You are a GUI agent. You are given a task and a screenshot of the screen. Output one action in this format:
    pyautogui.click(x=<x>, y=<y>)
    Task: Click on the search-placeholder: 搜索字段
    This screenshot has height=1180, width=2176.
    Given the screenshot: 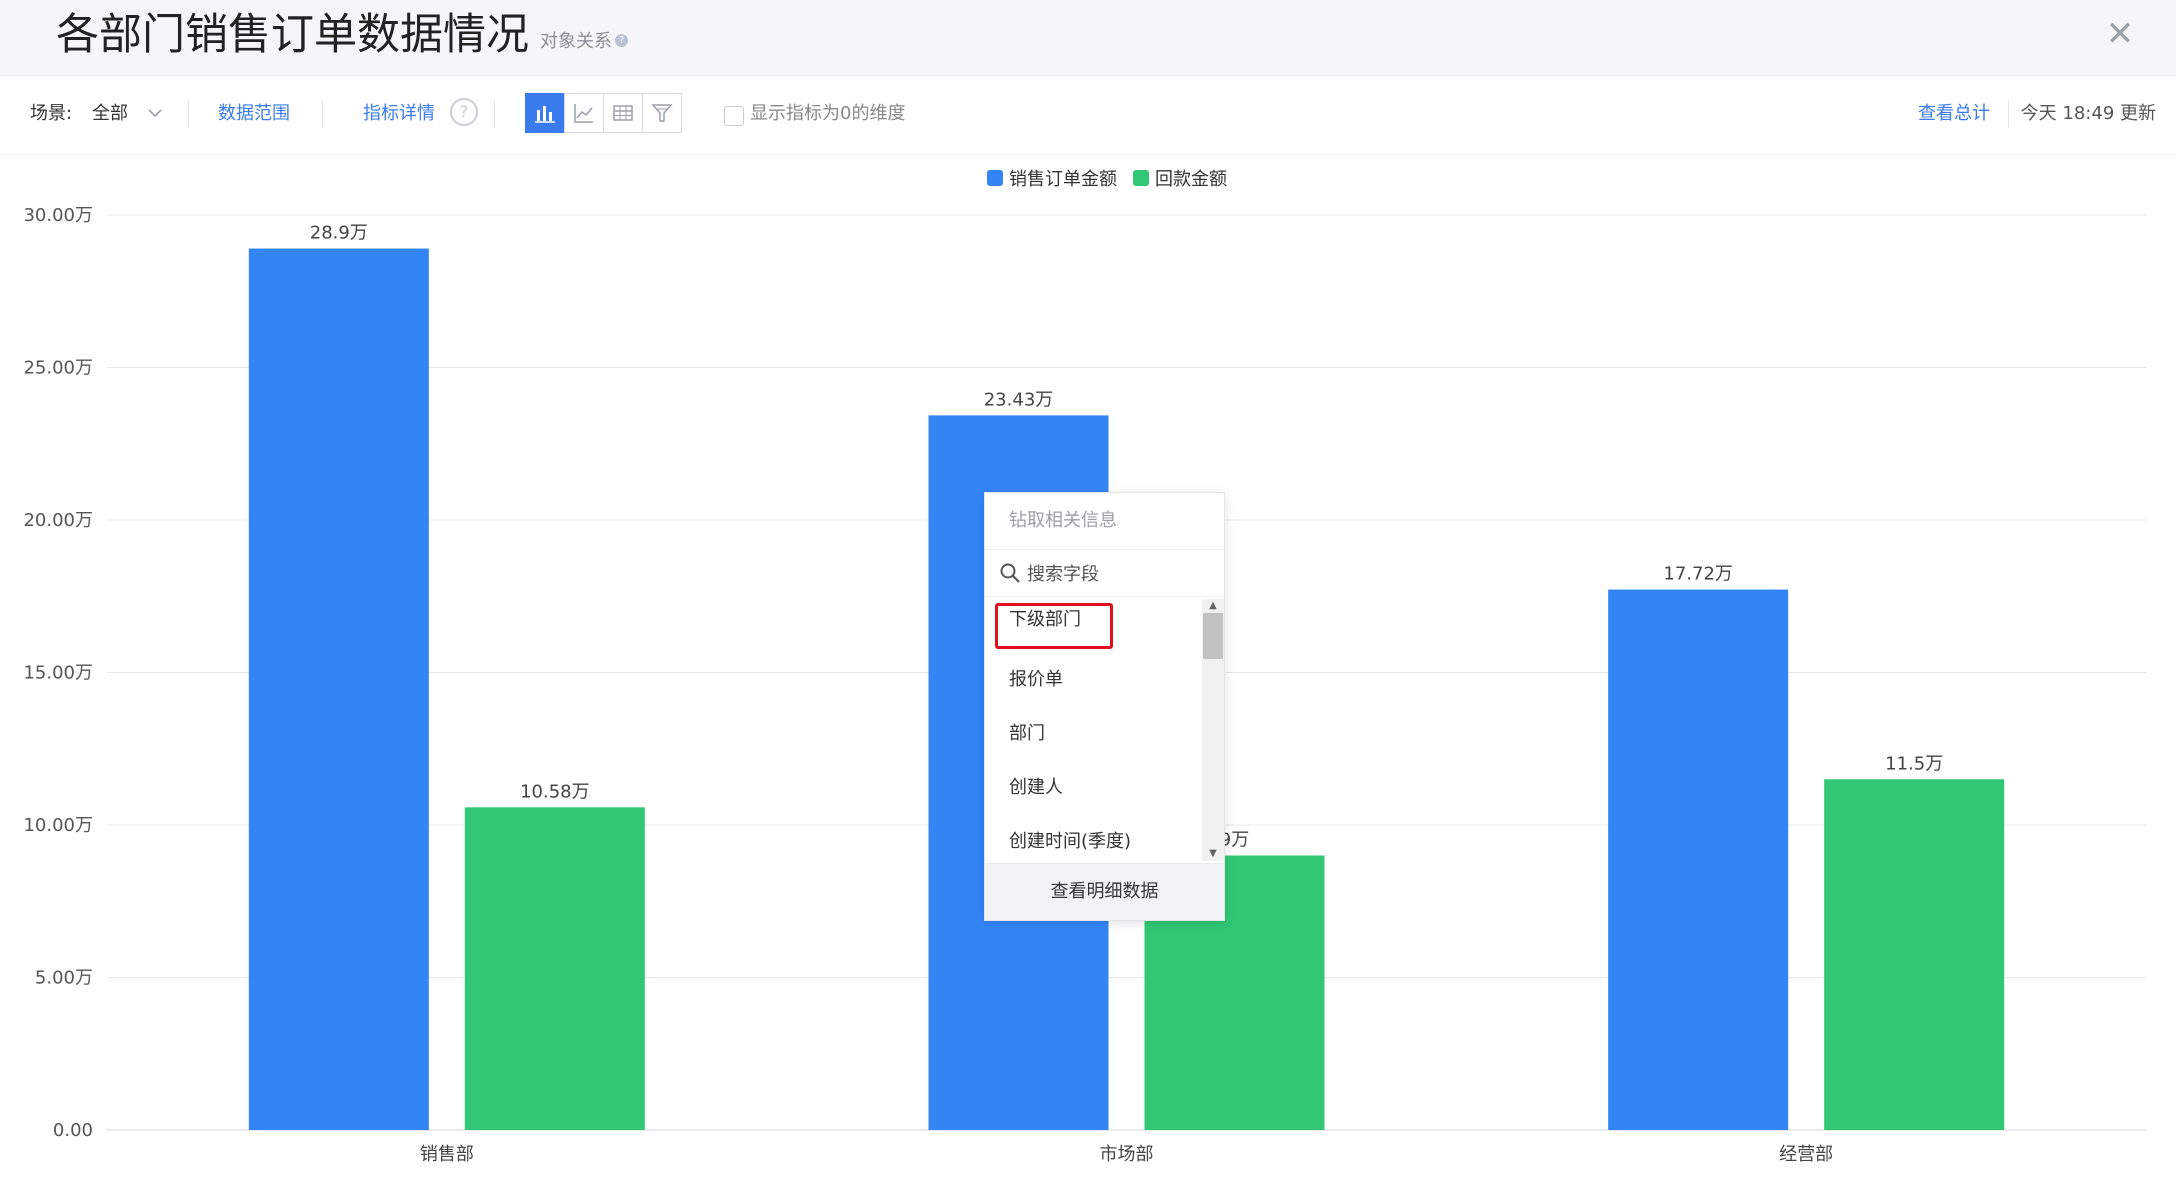 What is the action you would take?
    pyautogui.click(x=1063, y=574)
    